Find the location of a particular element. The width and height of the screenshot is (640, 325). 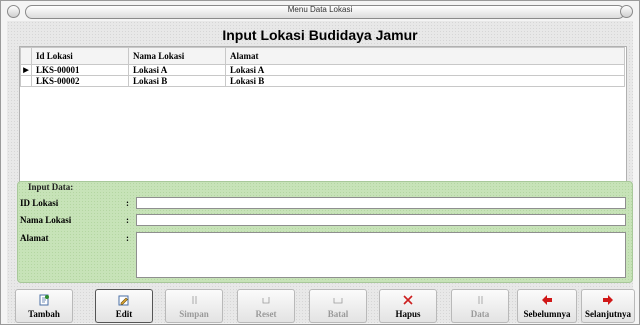

simpan-button: Simpan is located at coordinates (194, 306).